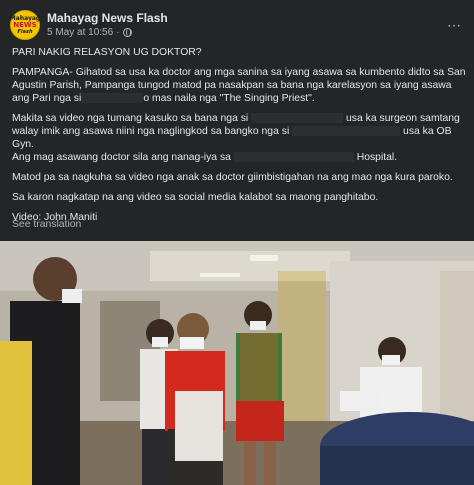  What do you see at coordinates (377, 157) in the screenshot?
I see `para2-line4b: Hospital.` at bounding box center [377, 157].